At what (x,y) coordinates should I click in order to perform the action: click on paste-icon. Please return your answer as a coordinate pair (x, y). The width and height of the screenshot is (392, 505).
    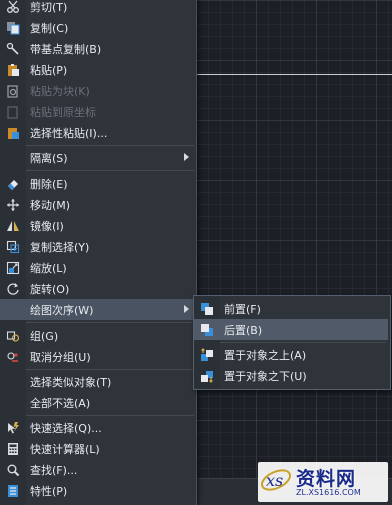
    Looking at the image, I should click on (13, 70).